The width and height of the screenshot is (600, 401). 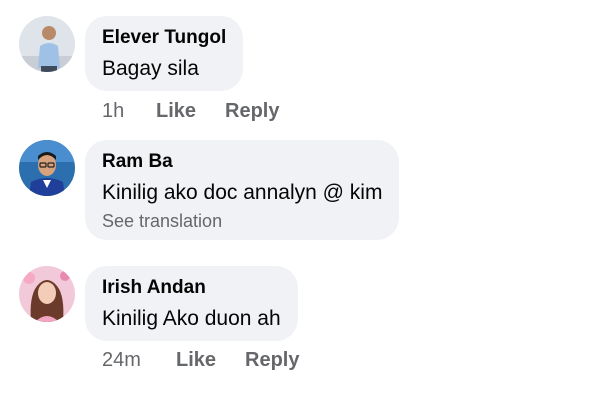 I want to click on comment-text: Bagay sila, so click(x=150, y=68).